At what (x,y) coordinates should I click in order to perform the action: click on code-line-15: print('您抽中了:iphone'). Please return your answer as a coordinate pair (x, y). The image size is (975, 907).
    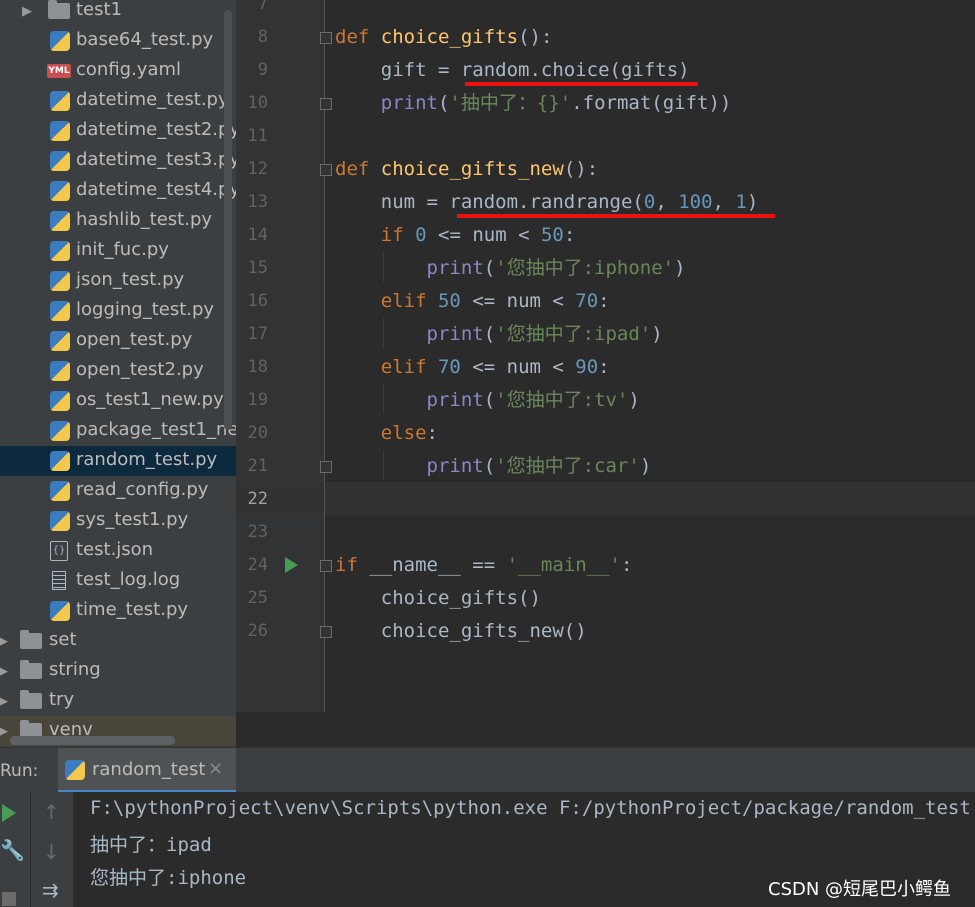
    Looking at the image, I should click on (510, 268).